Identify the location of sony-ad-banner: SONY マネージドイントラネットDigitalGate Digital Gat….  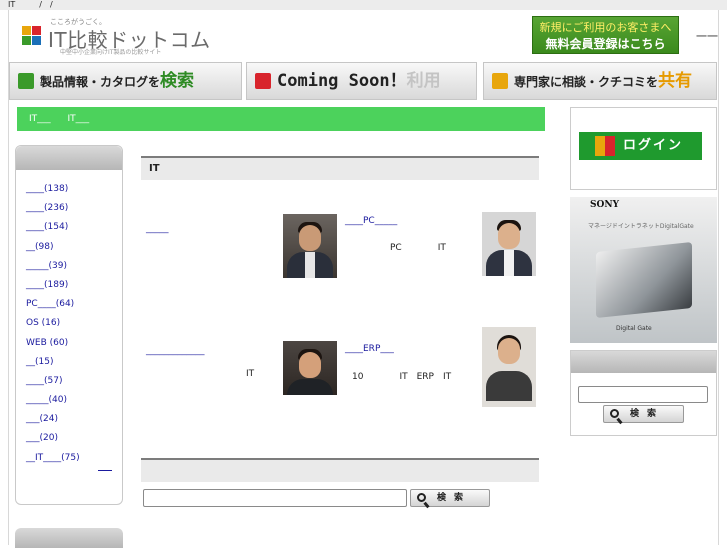
(643, 270).